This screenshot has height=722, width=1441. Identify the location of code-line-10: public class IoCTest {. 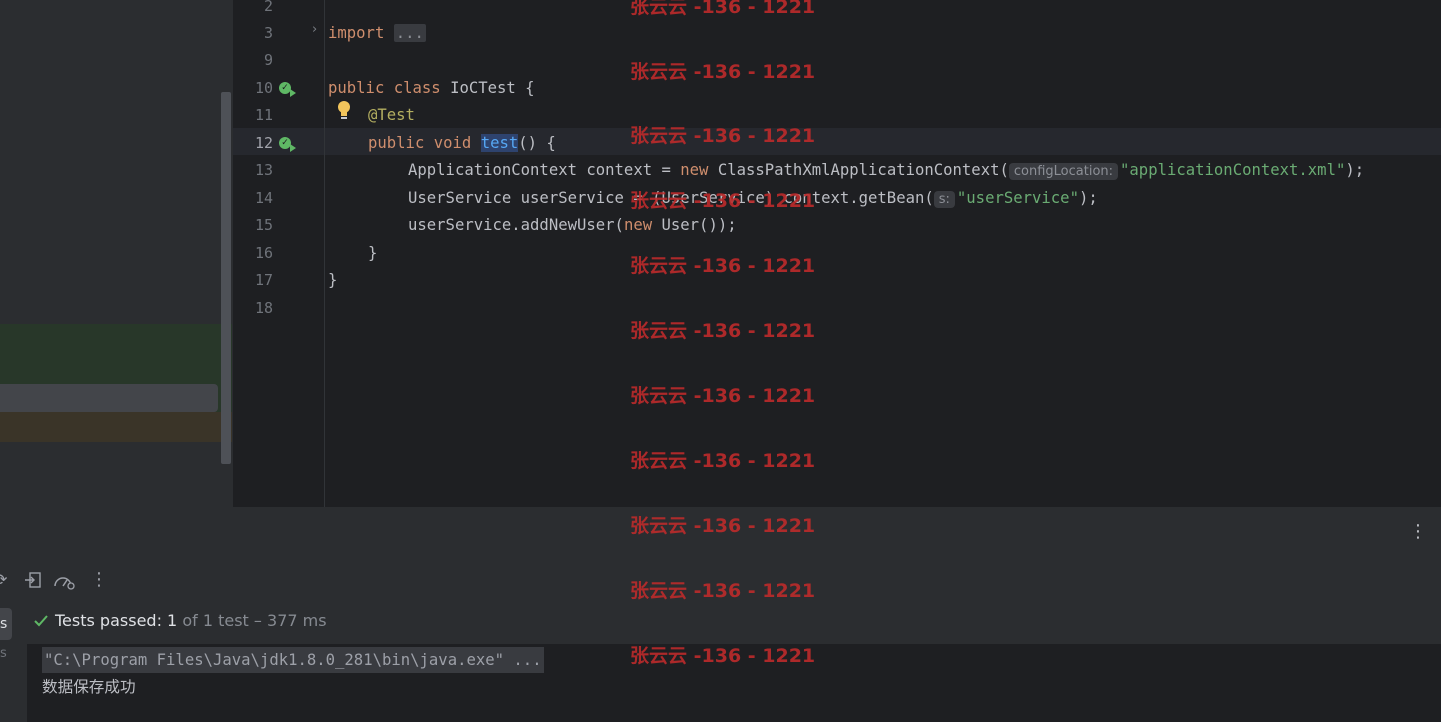
(431, 88).